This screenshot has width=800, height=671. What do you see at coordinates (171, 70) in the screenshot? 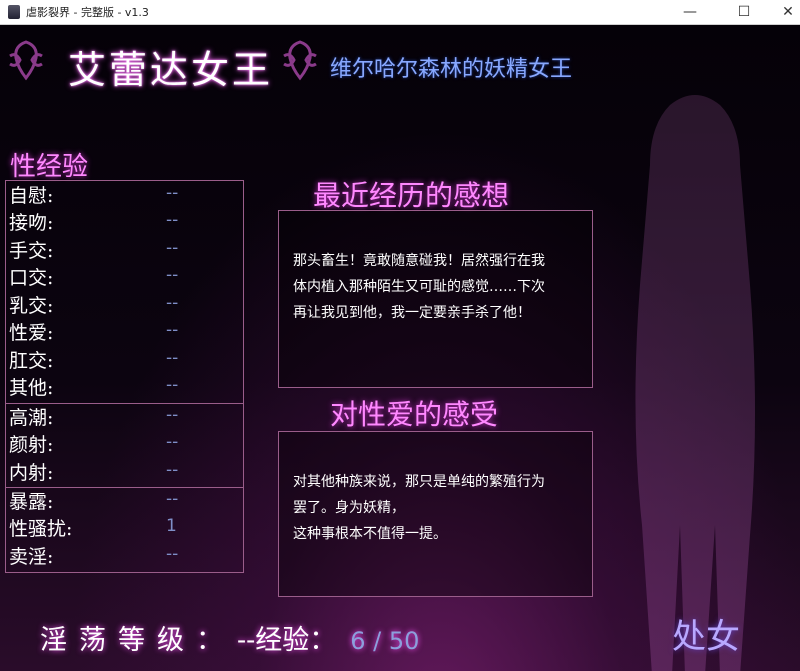
I see `character-name: 艾蕾达女王` at bounding box center [171, 70].